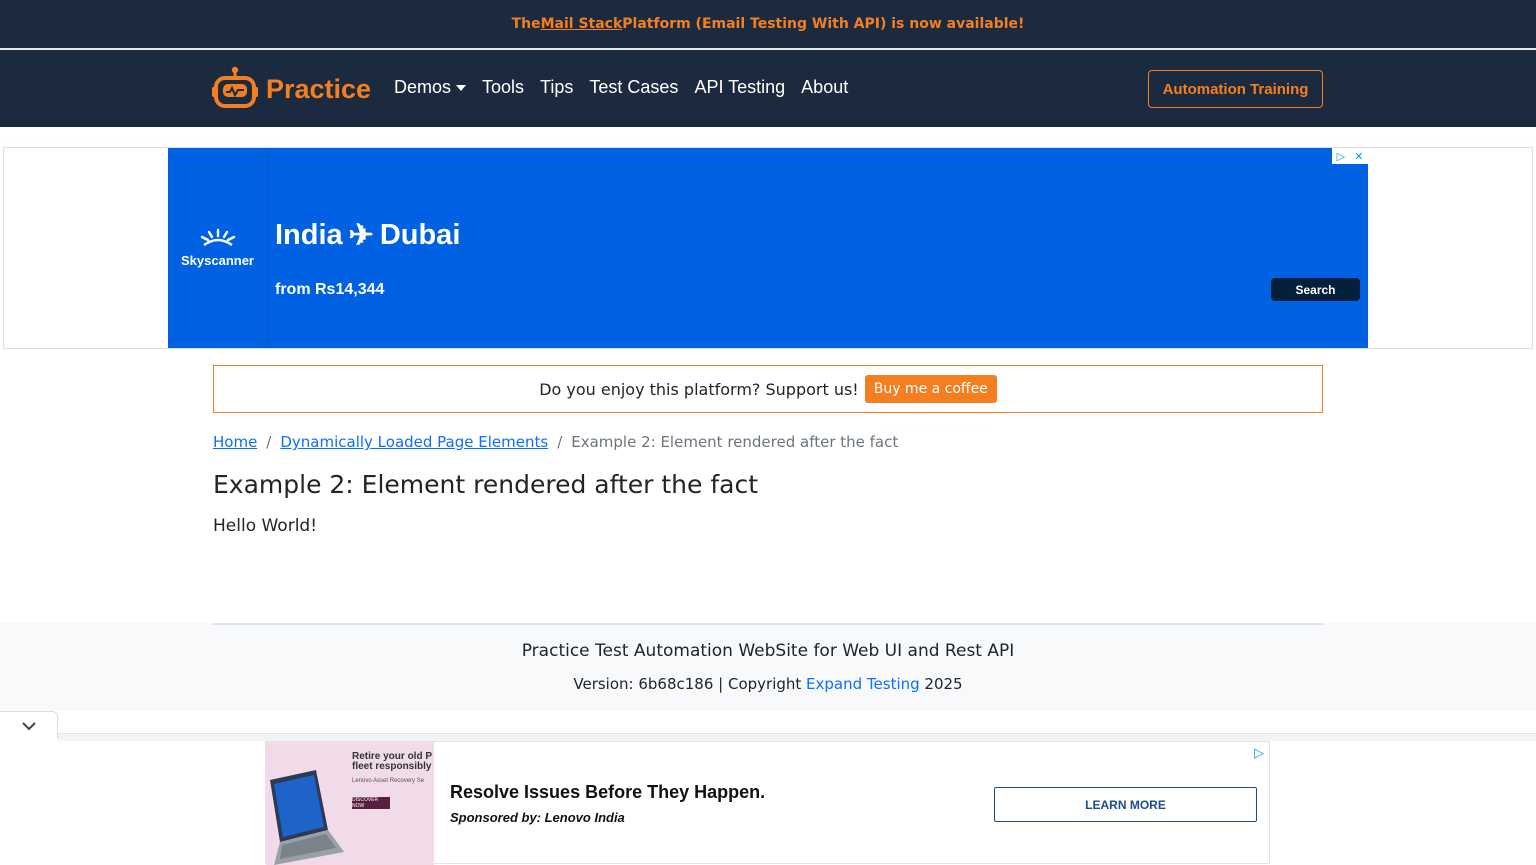  I want to click on automation-training-button: Automation Training, so click(1235, 89).